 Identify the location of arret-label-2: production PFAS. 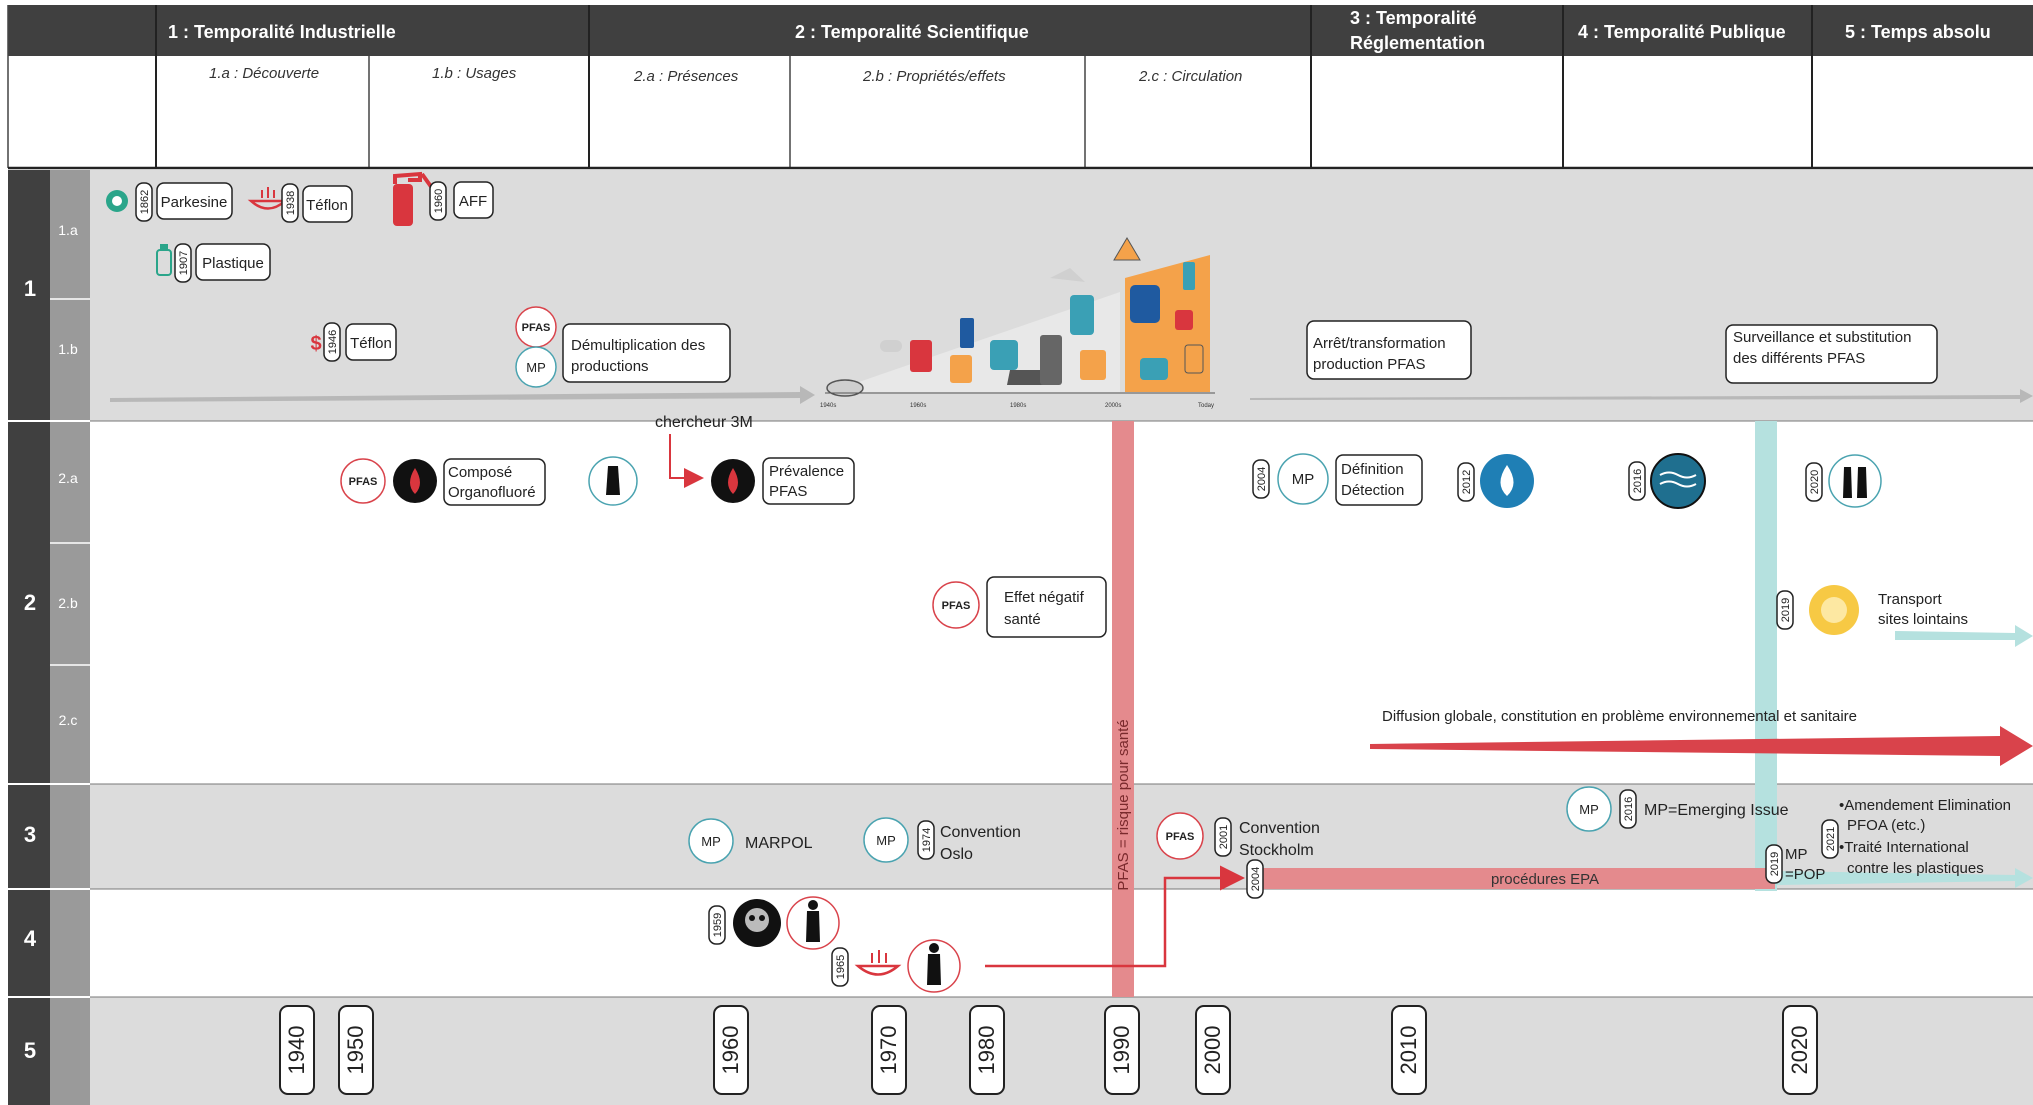
(1369, 364).